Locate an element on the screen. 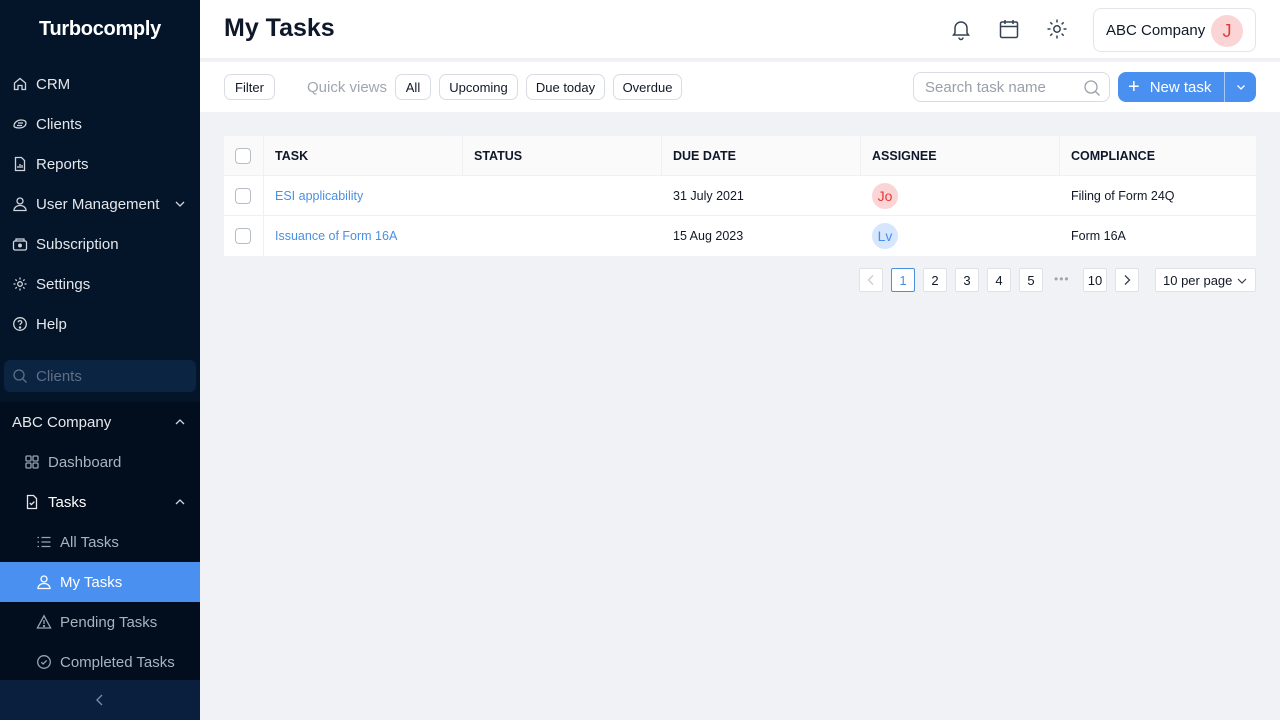  select-all-cell is located at coordinates (244, 155).